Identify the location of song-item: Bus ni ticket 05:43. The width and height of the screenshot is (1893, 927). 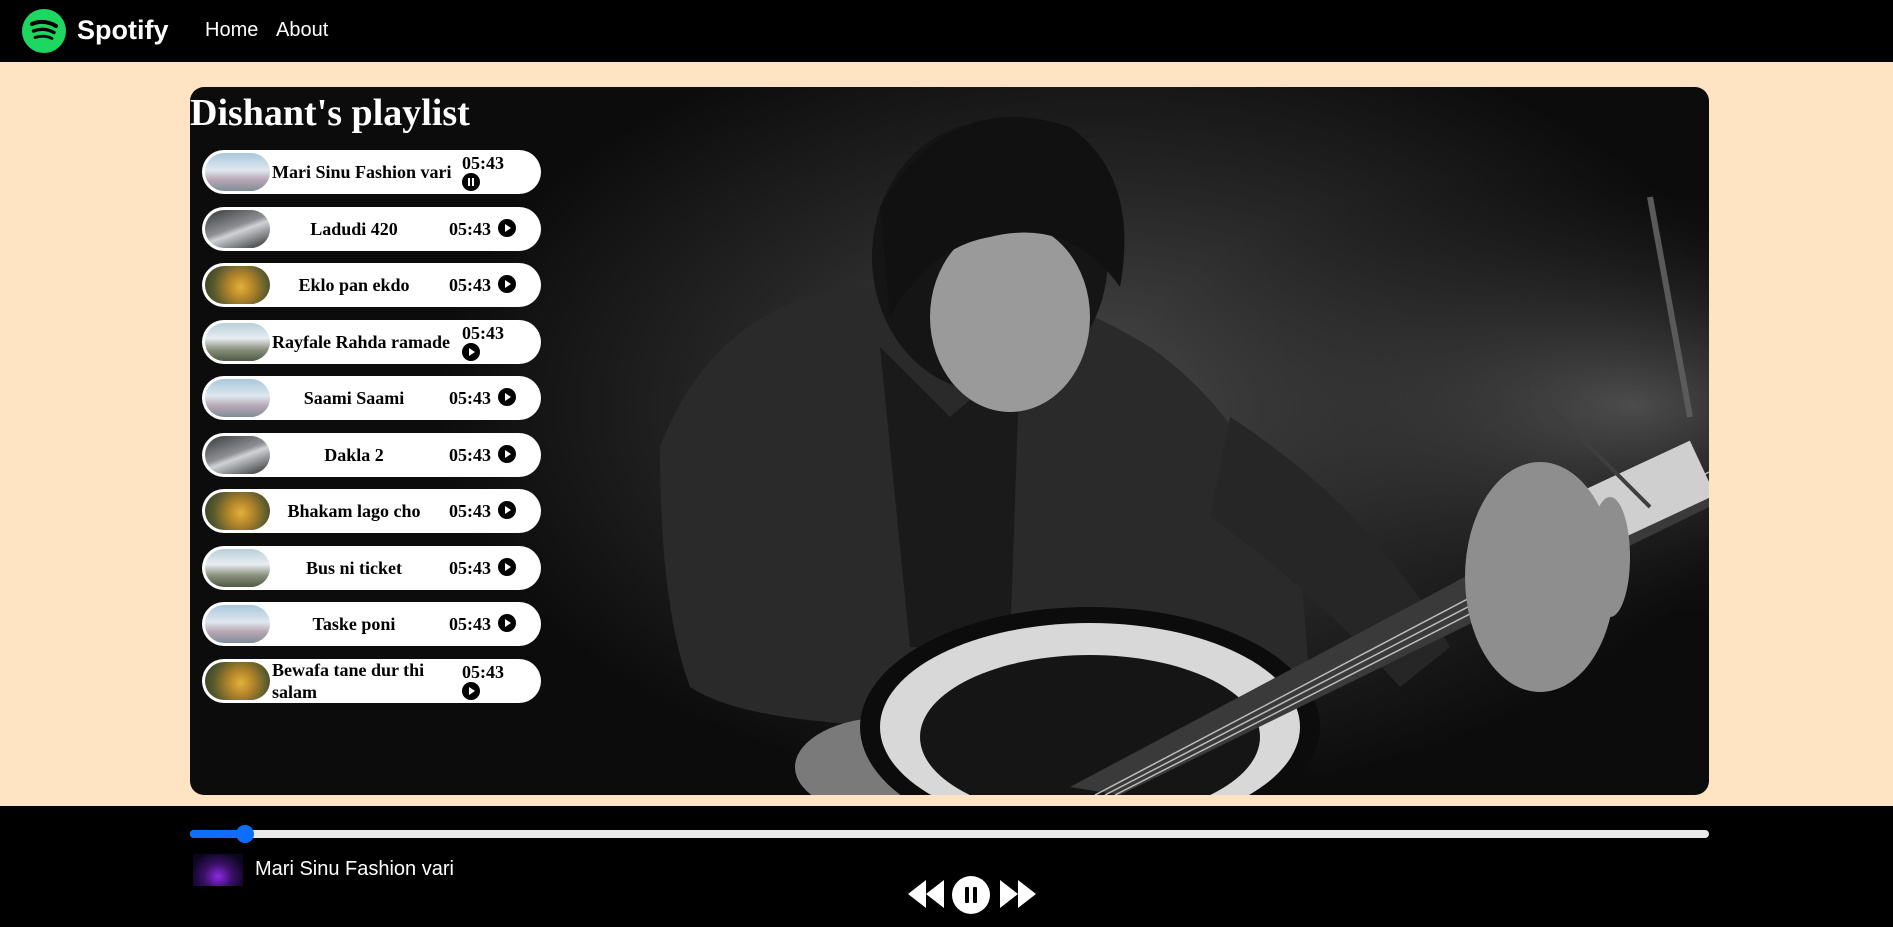
(371, 567).